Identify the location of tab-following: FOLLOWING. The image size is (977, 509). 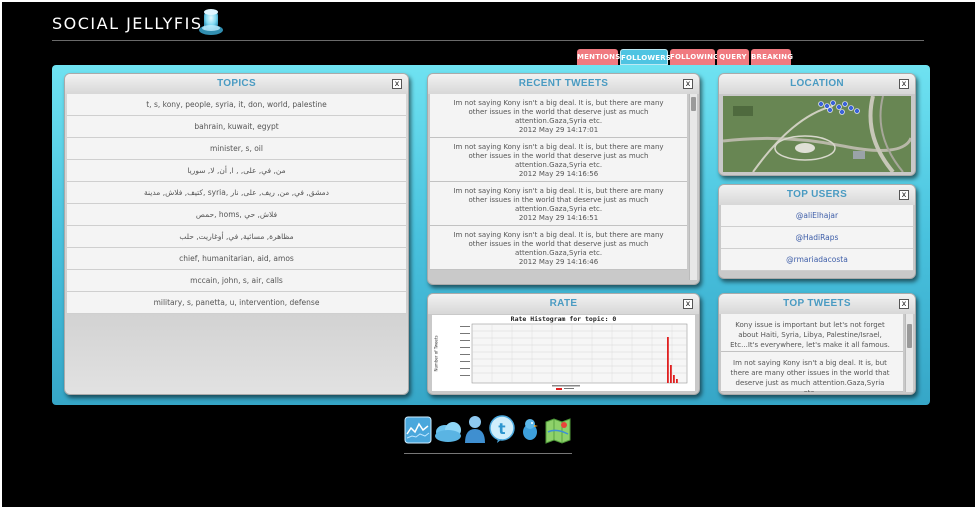
(694, 57).